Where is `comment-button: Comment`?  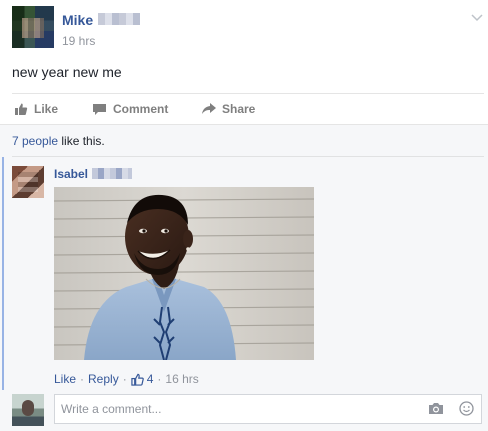
comment-button: Comment is located at coordinates (130, 109).